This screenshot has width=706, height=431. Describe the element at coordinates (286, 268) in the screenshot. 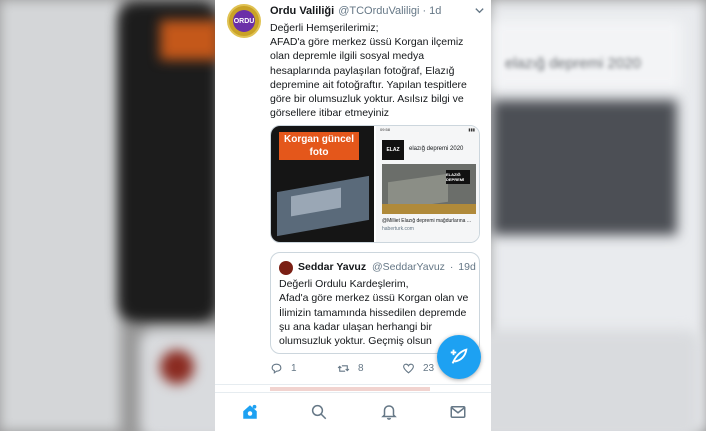

I see `avatar` at that location.